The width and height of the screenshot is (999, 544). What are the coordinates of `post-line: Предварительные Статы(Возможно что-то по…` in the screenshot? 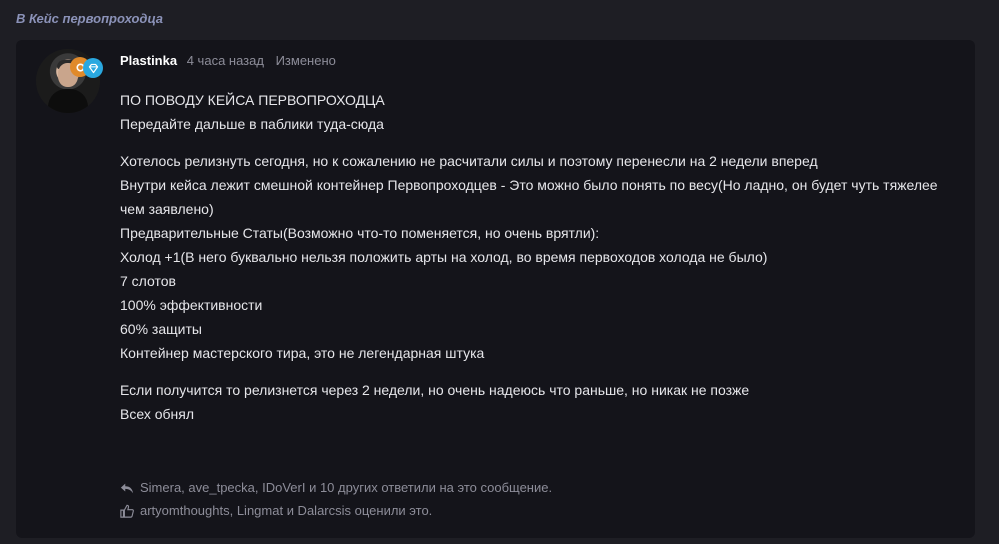 It's located at (360, 233).